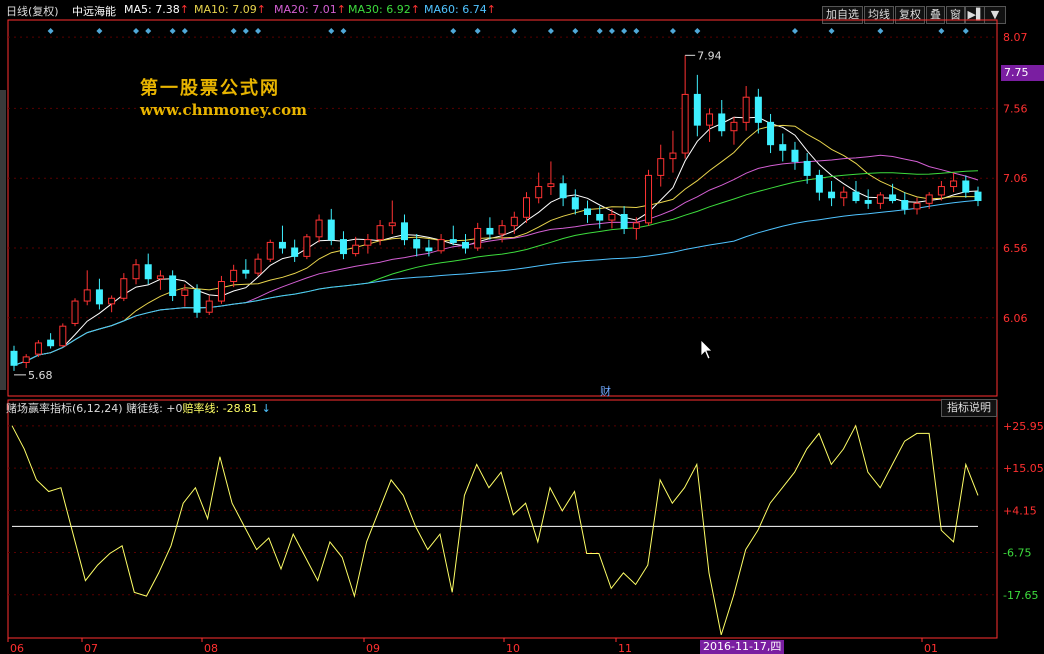 The width and height of the screenshot is (1044, 654). What do you see at coordinates (40, 375) in the screenshot?
I see `low-price-label: 5.68` at bounding box center [40, 375].